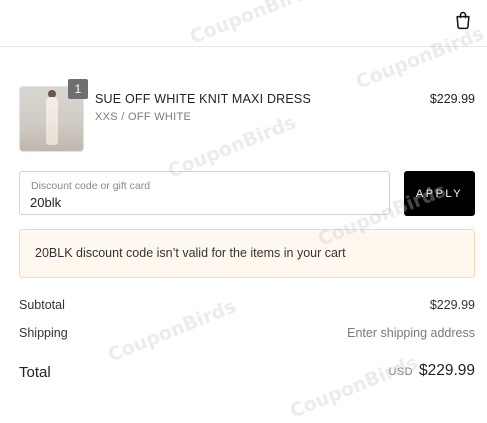 Image resolution: width=487 pixels, height=423 pixels. I want to click on product-price: $229.99, so click(452, 99).